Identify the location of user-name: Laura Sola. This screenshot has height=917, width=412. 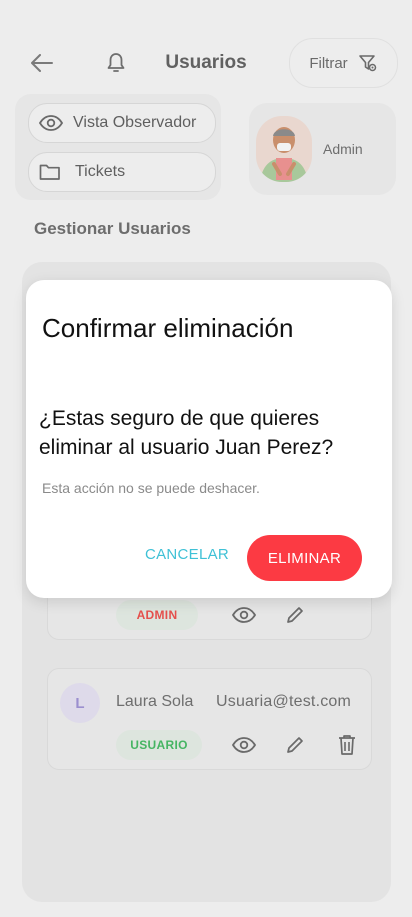
(155, 701).